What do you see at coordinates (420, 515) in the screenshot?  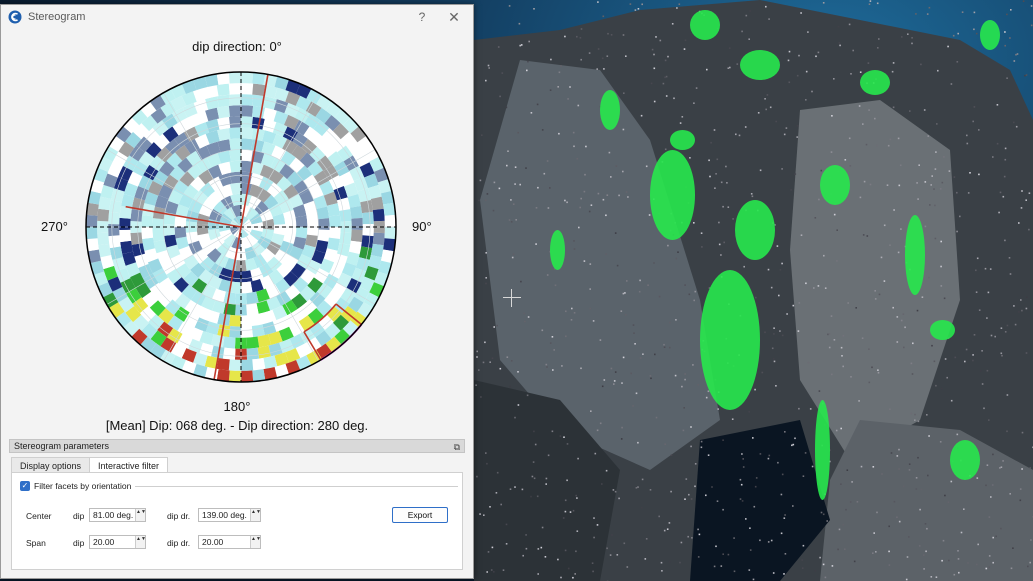 I see `export-button: Export` at bounding box center [420, 515].